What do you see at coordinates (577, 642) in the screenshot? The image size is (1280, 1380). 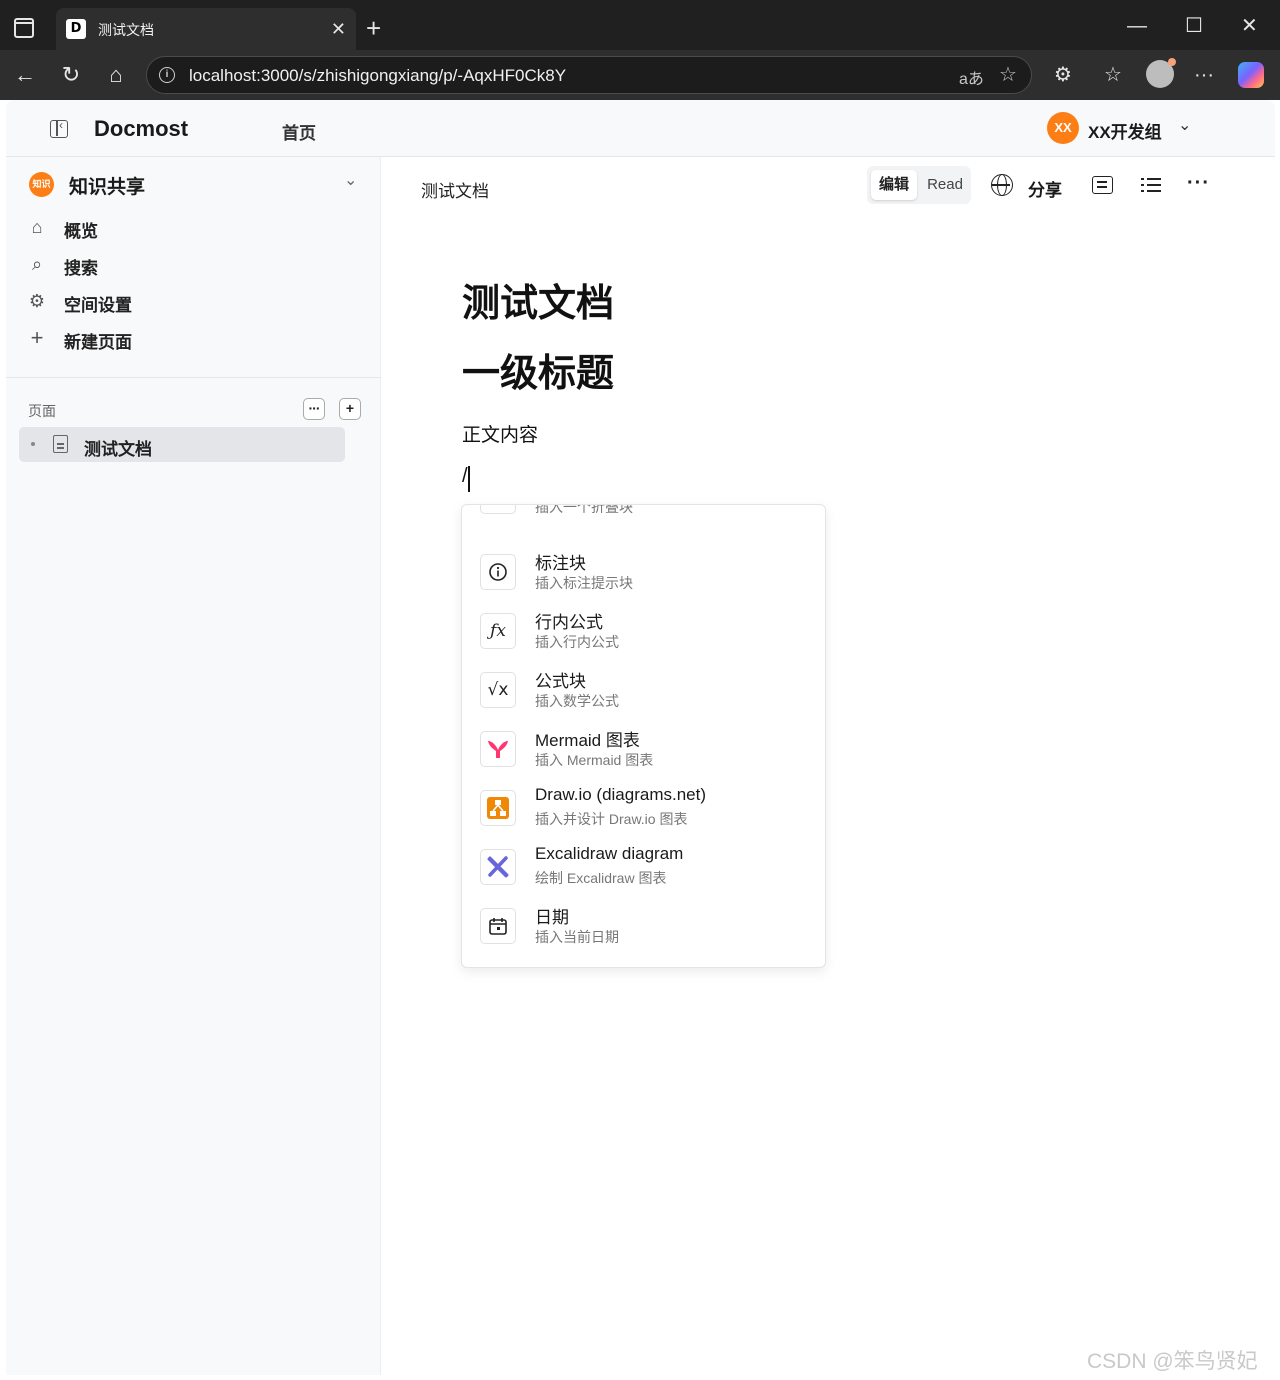 I see `menu-item-desc: 插入行内公式` at bounding box center [577, 642].